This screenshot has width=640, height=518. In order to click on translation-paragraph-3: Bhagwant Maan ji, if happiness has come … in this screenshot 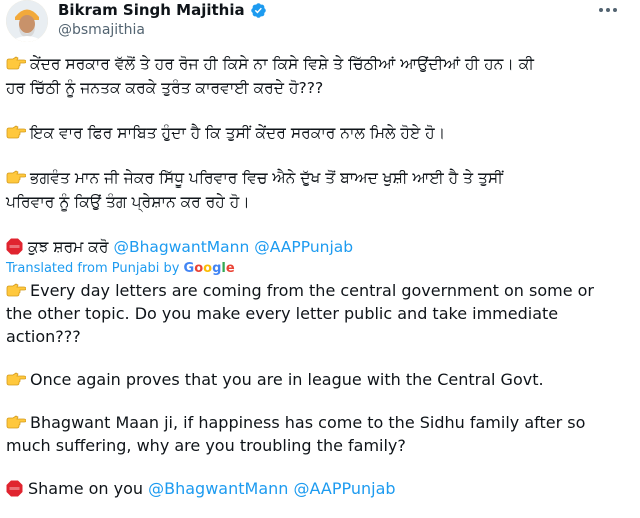, I will do `click(311, 434)`.